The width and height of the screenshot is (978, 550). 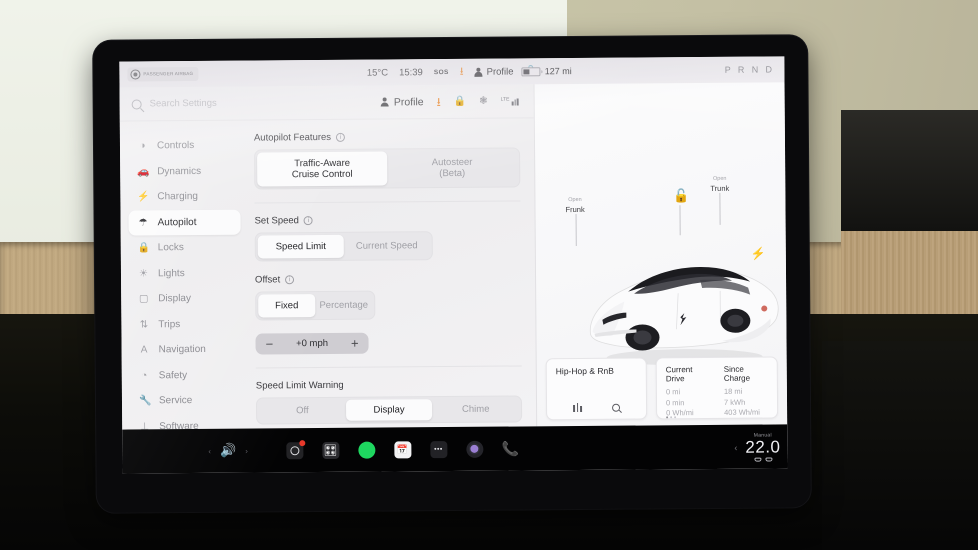 What do you see at coordinates (735, 447) in the screenshot?
I see `temp-decrease-button: ‹` at bounding box center [735, 447].